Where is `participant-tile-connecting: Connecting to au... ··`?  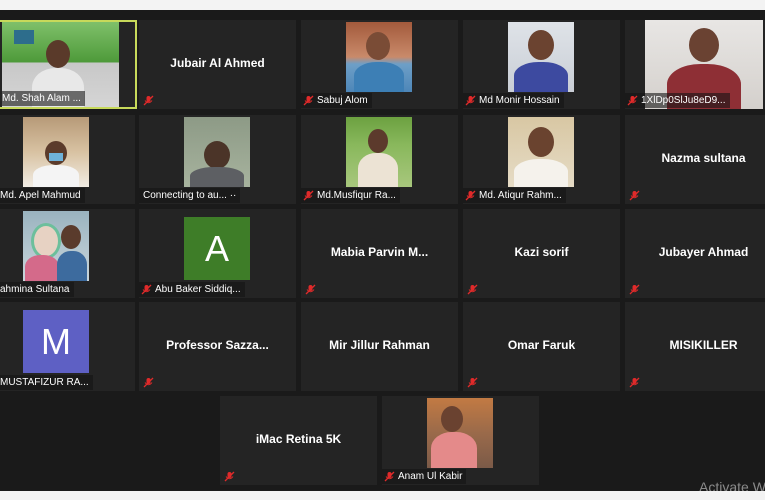
participant-tile-connecting: Connecting to au... ·· is located at coordinates (217, 159).